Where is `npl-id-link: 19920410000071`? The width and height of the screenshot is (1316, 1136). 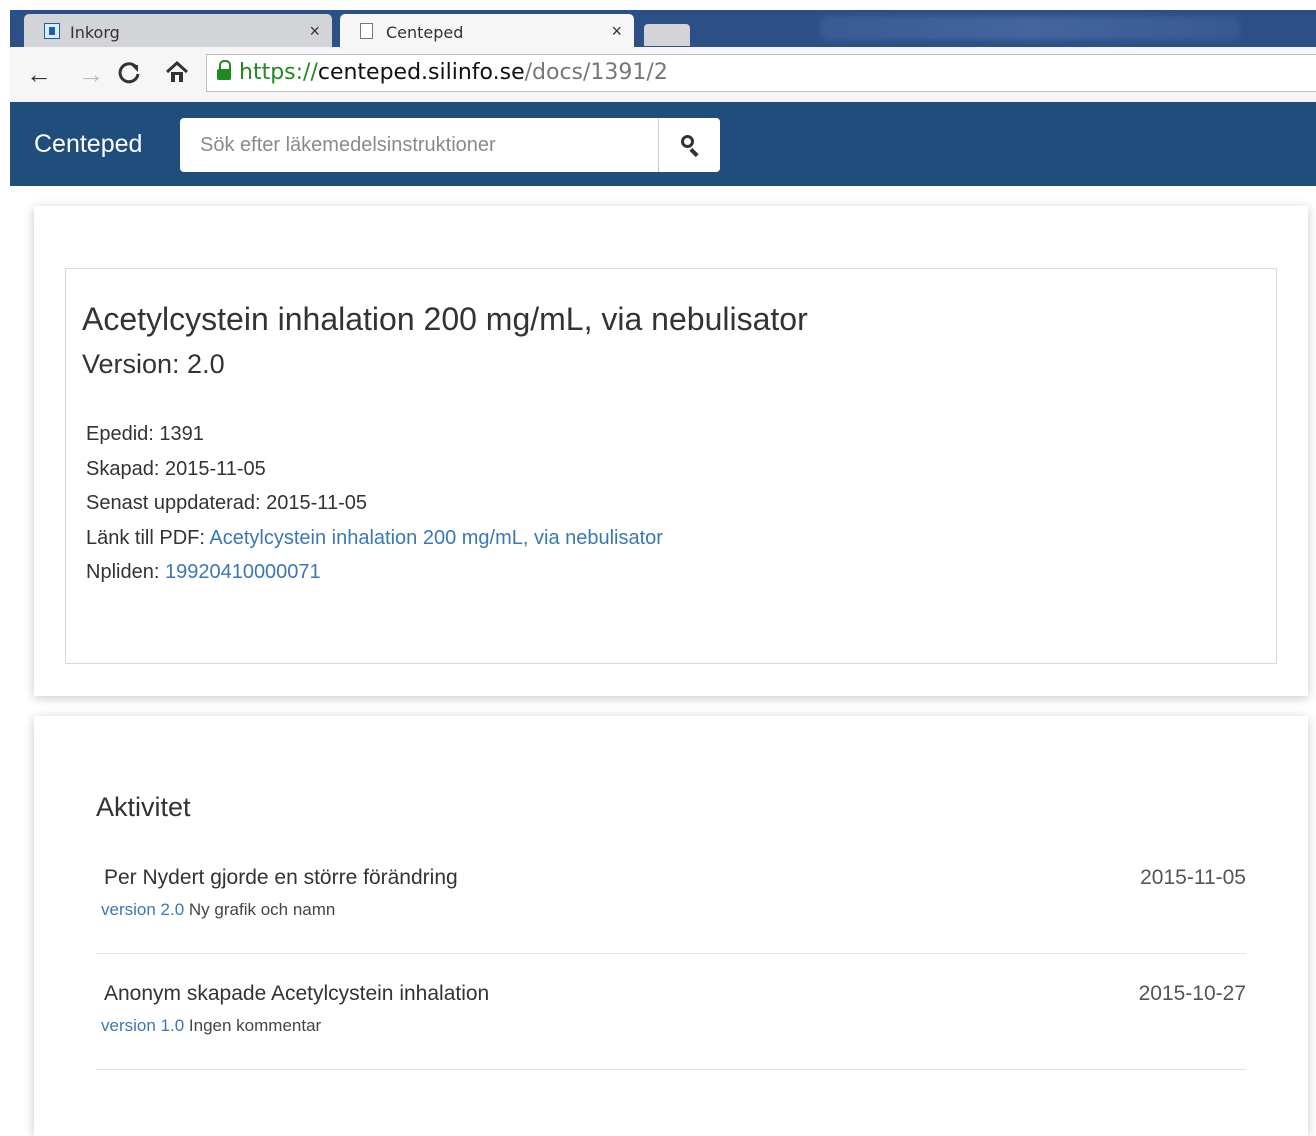 npl-id-link: 19920410000071 is located at coordinates (243, 572).